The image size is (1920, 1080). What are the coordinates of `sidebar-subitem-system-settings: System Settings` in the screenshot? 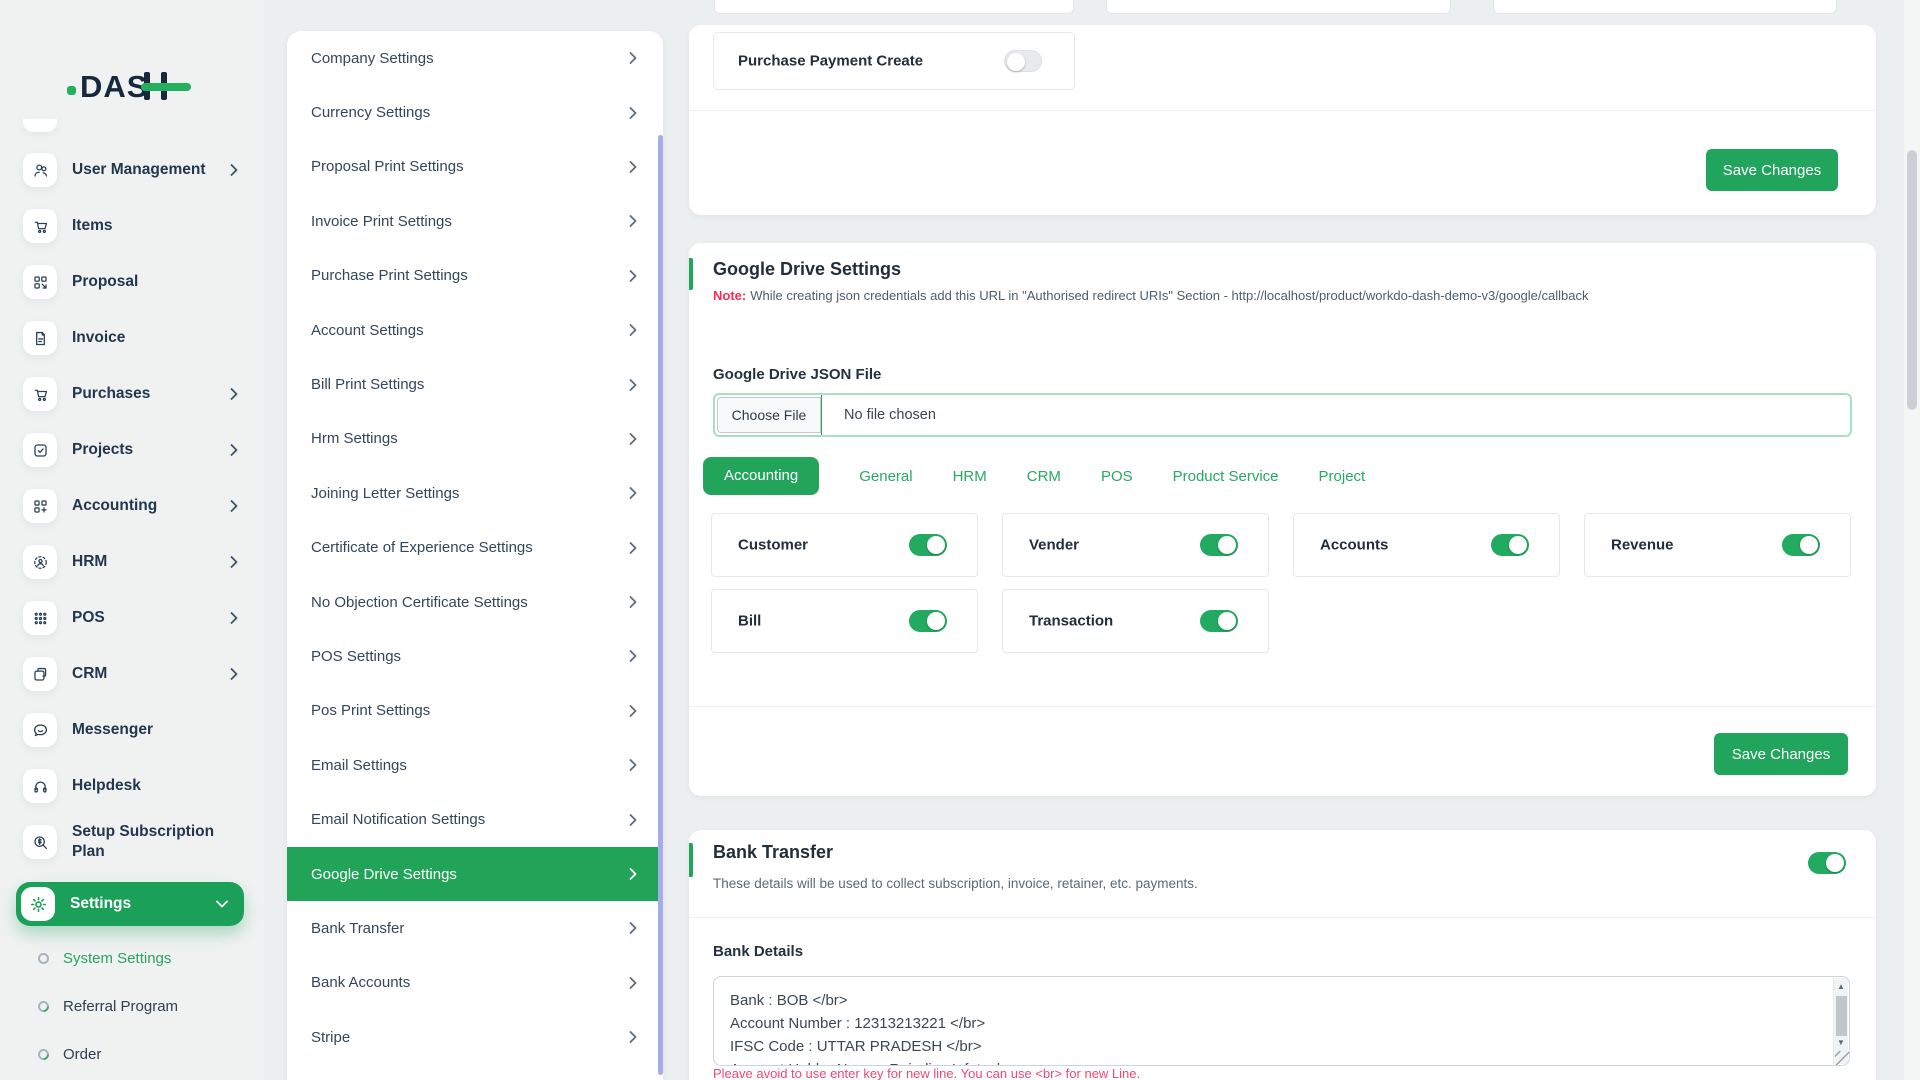 It's located at (132, 958).